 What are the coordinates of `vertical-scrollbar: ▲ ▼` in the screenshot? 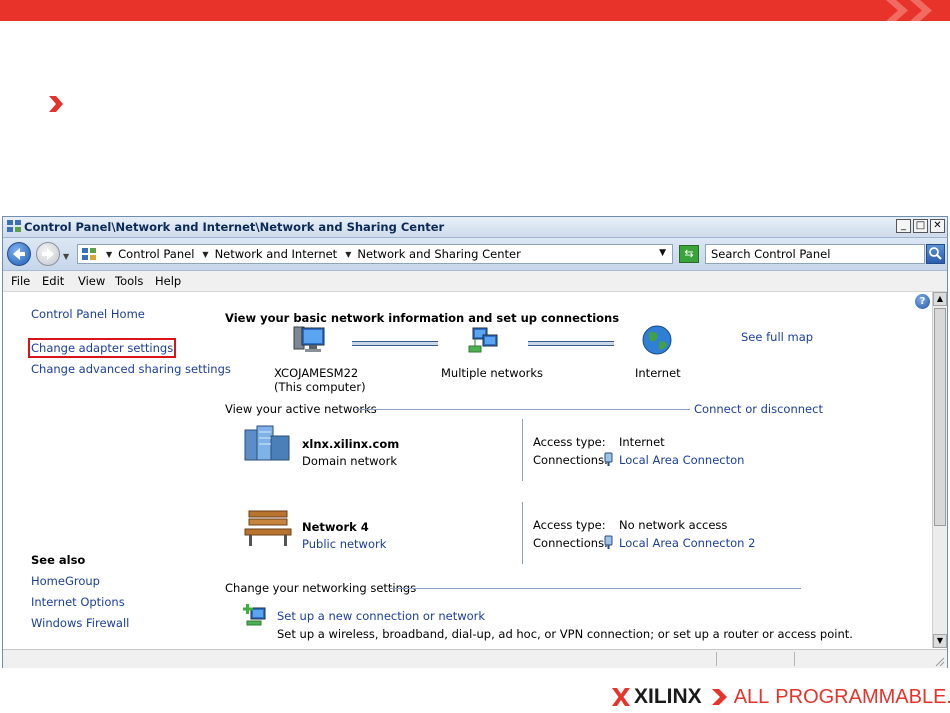 It's located at (939, 470).